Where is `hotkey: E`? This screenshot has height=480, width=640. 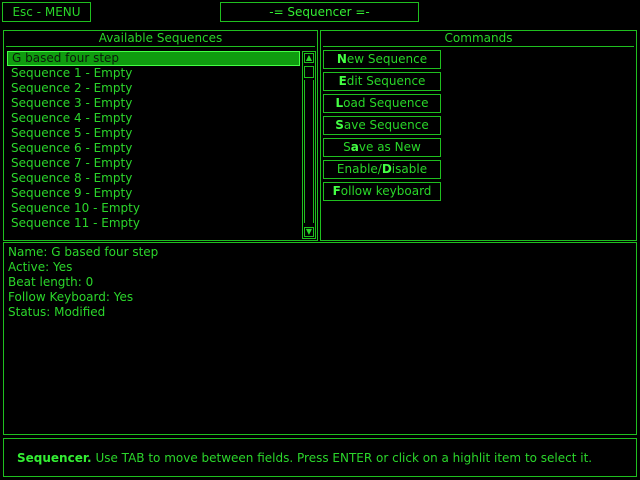 hotkey: E is located at coordinates (342, 81).